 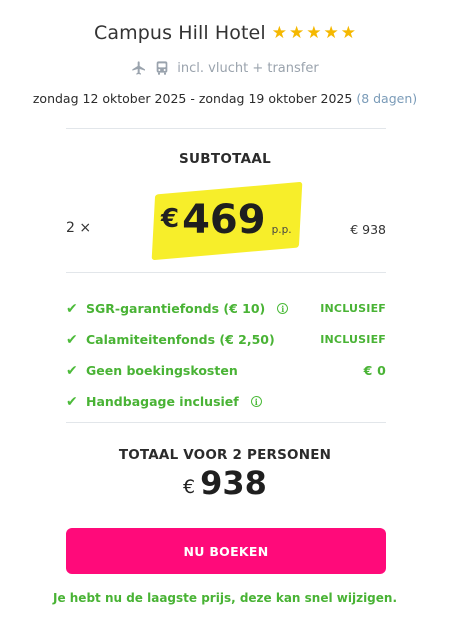 I want to click on feature-sgr: ✔ SGR-garantiefonds (€ 10) i INCLUSIEF, so click(x=226, y=308).